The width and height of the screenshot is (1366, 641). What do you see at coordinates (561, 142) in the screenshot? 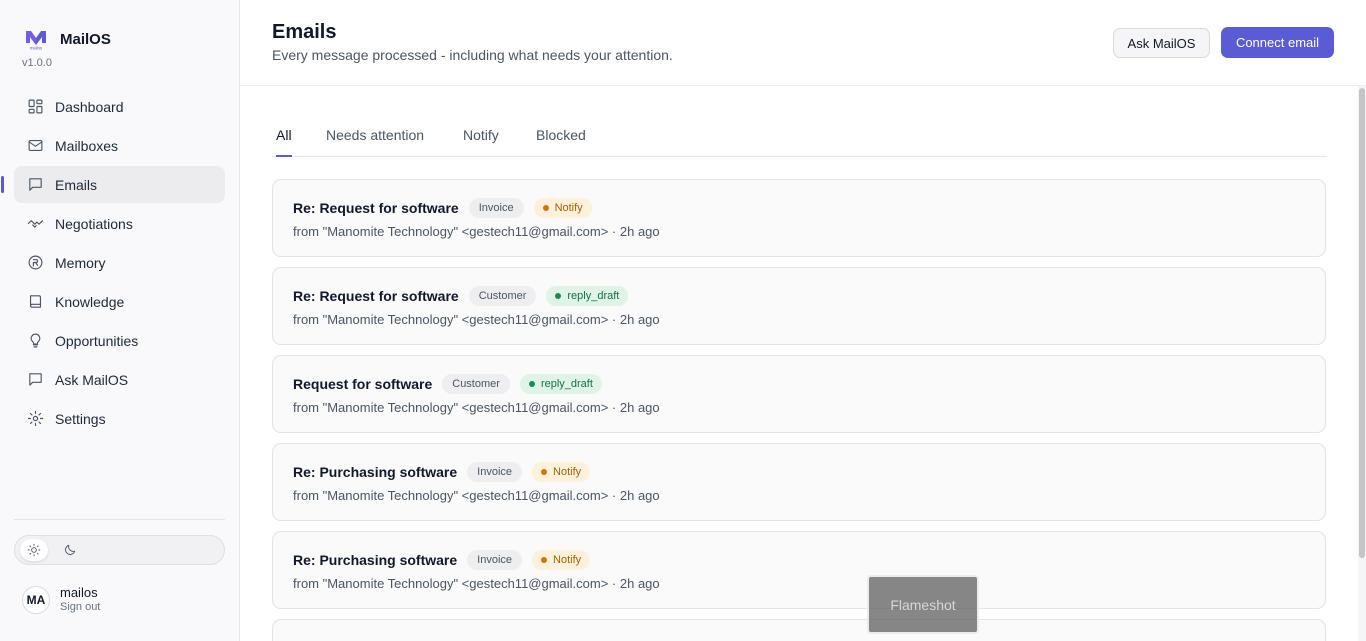
I see `tab-blocked: Blocked` at bounding box center [561, 142].